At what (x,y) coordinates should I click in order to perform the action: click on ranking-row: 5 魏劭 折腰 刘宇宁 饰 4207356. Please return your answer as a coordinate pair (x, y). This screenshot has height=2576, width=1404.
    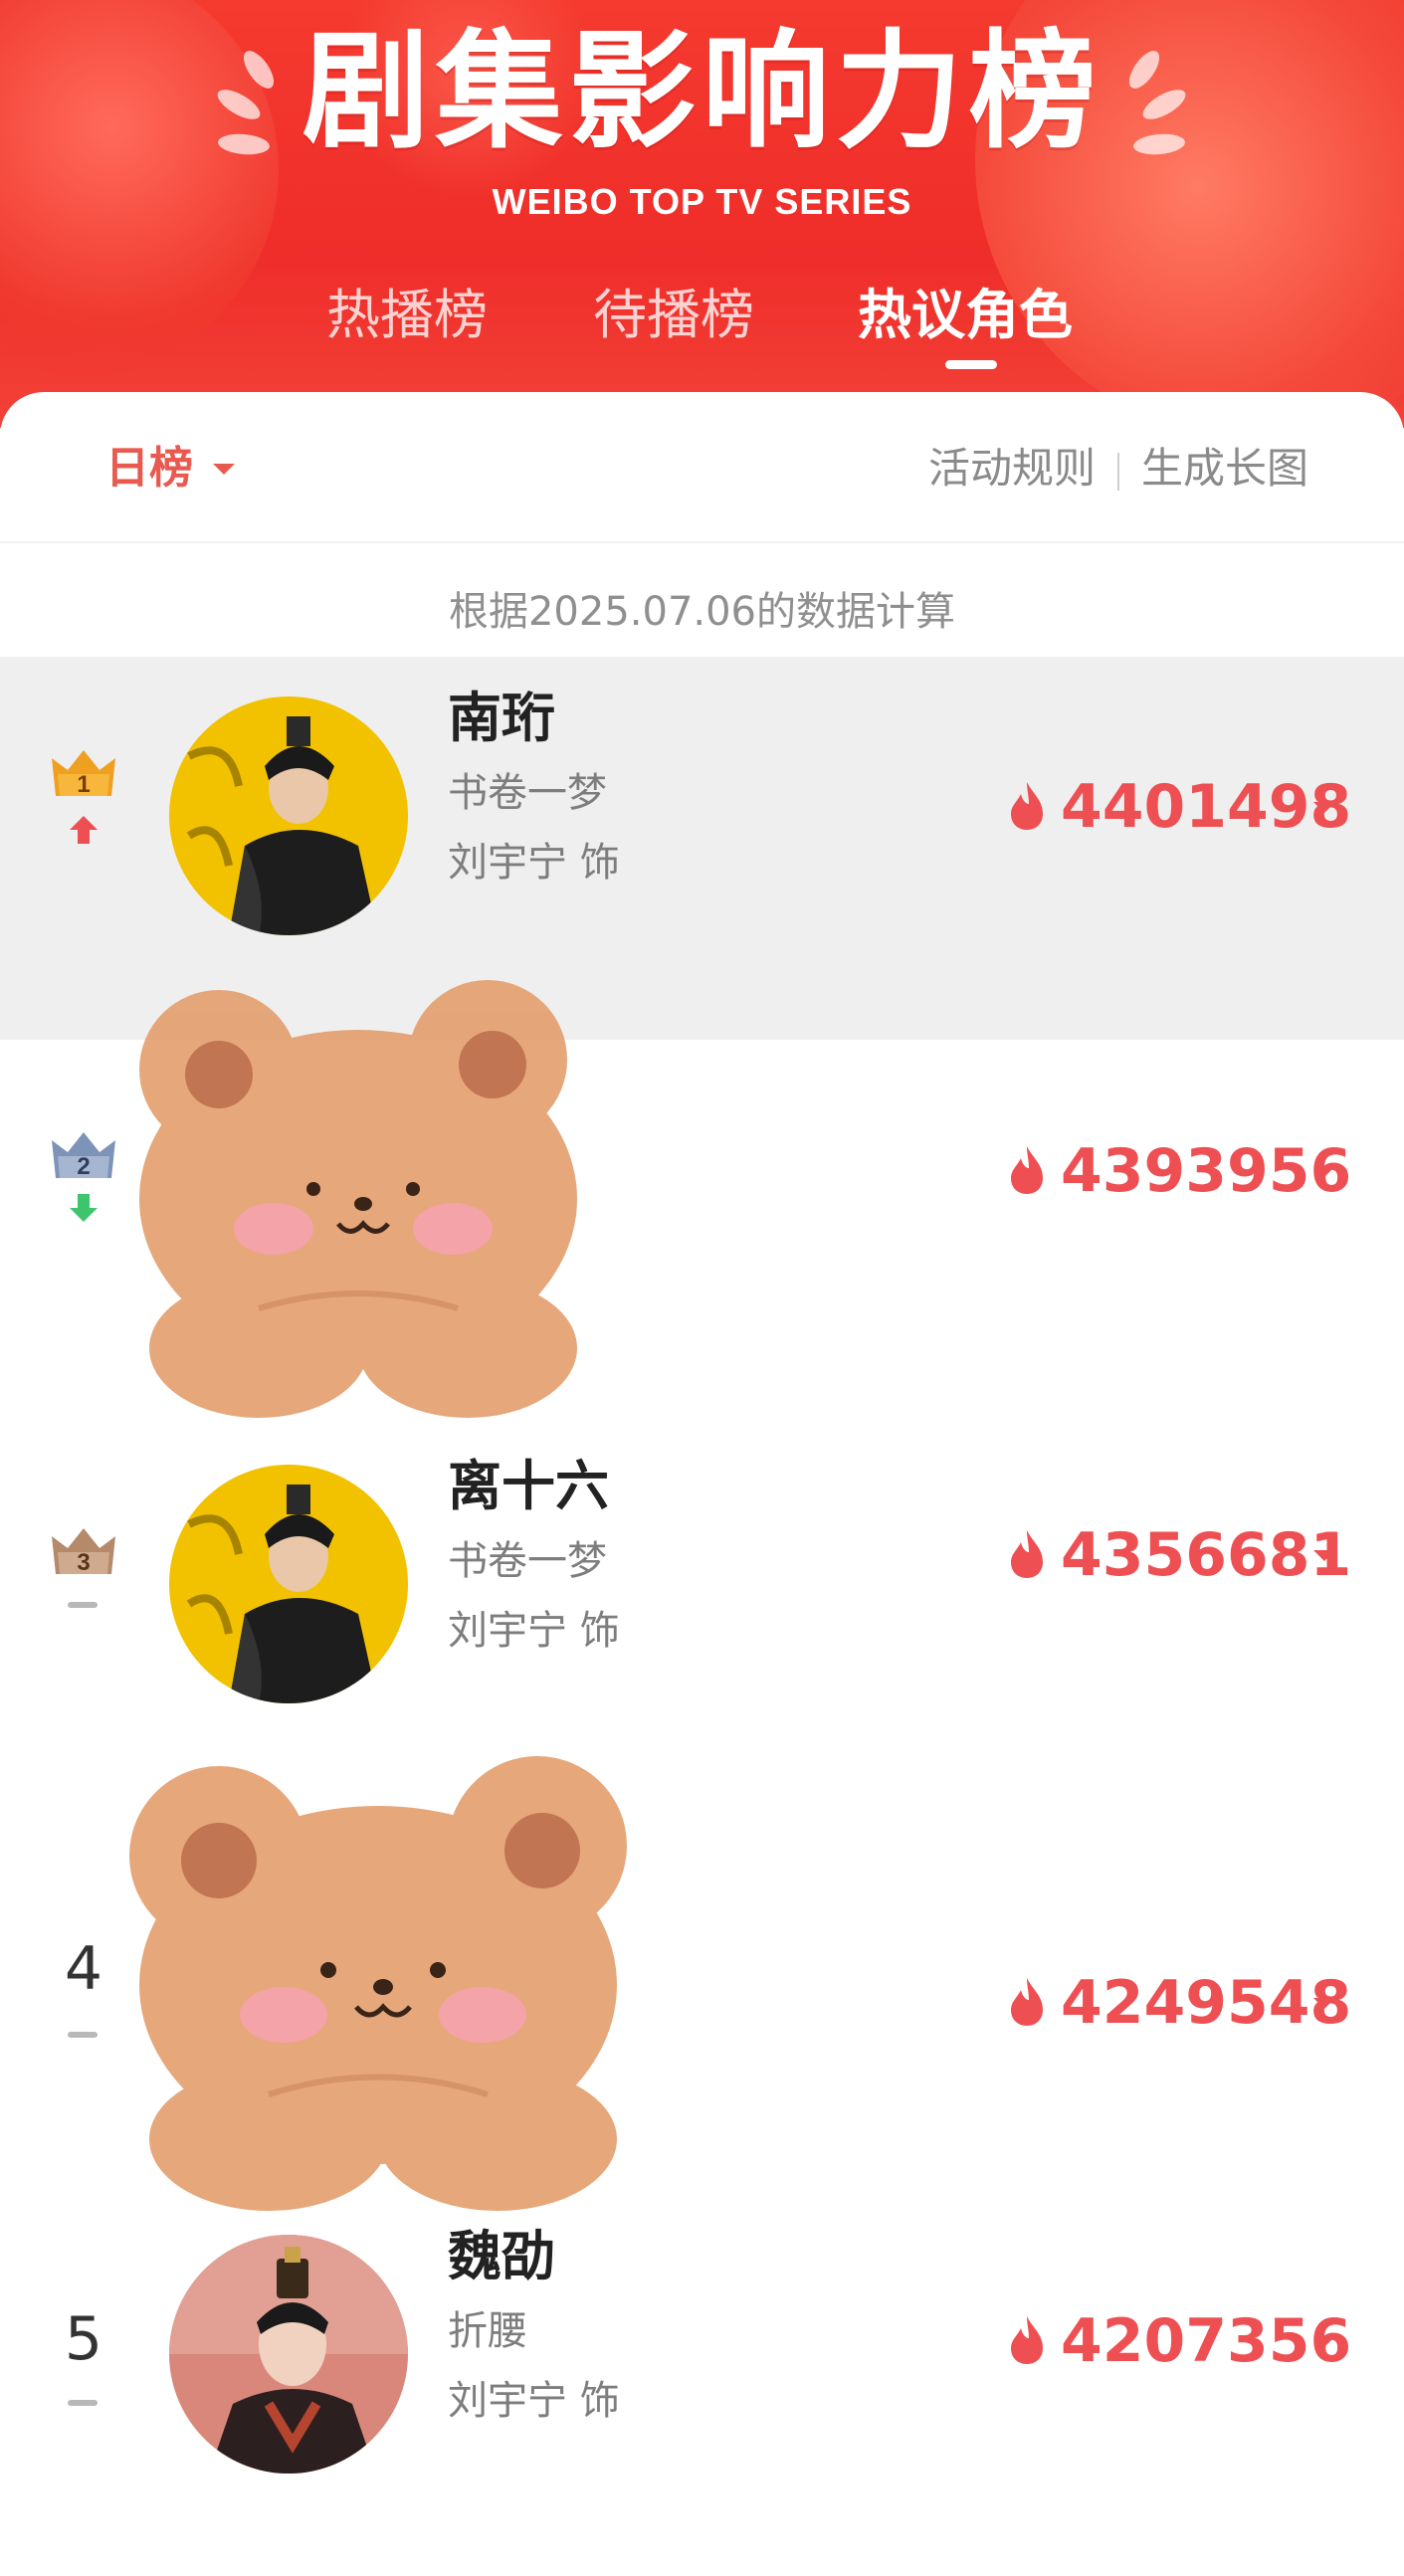
    Looking at the image, I should click on (702, 2384).